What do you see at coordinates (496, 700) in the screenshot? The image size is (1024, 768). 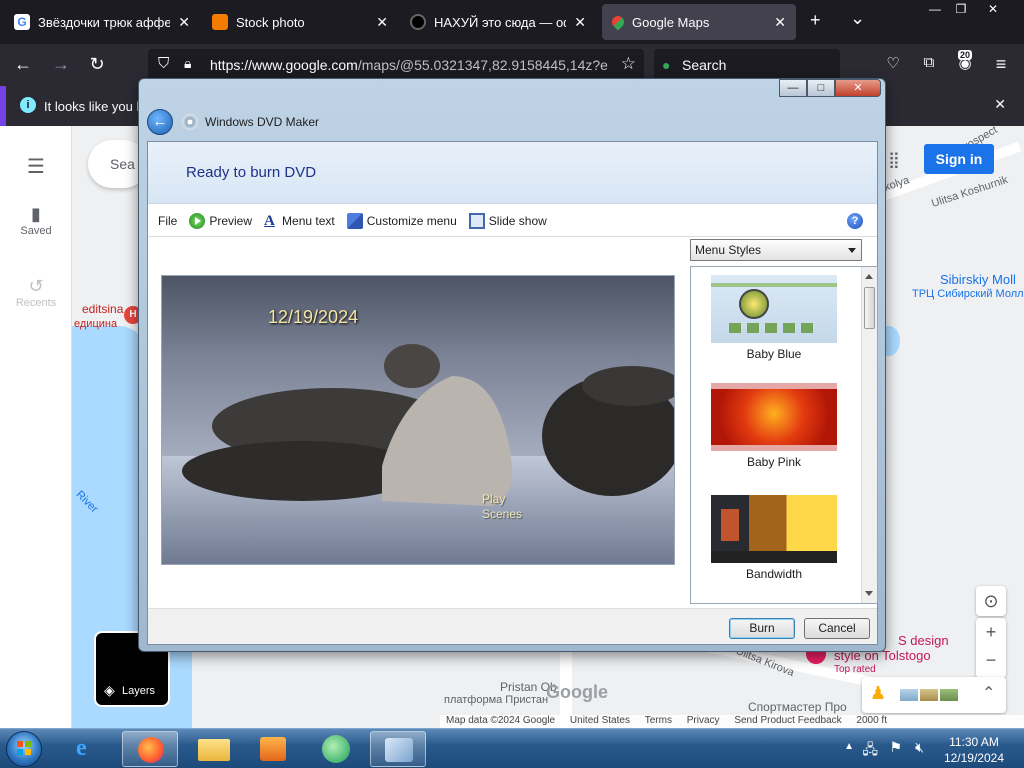 I see `place-label: платформа Пристан` at bounding box center [496, 700].